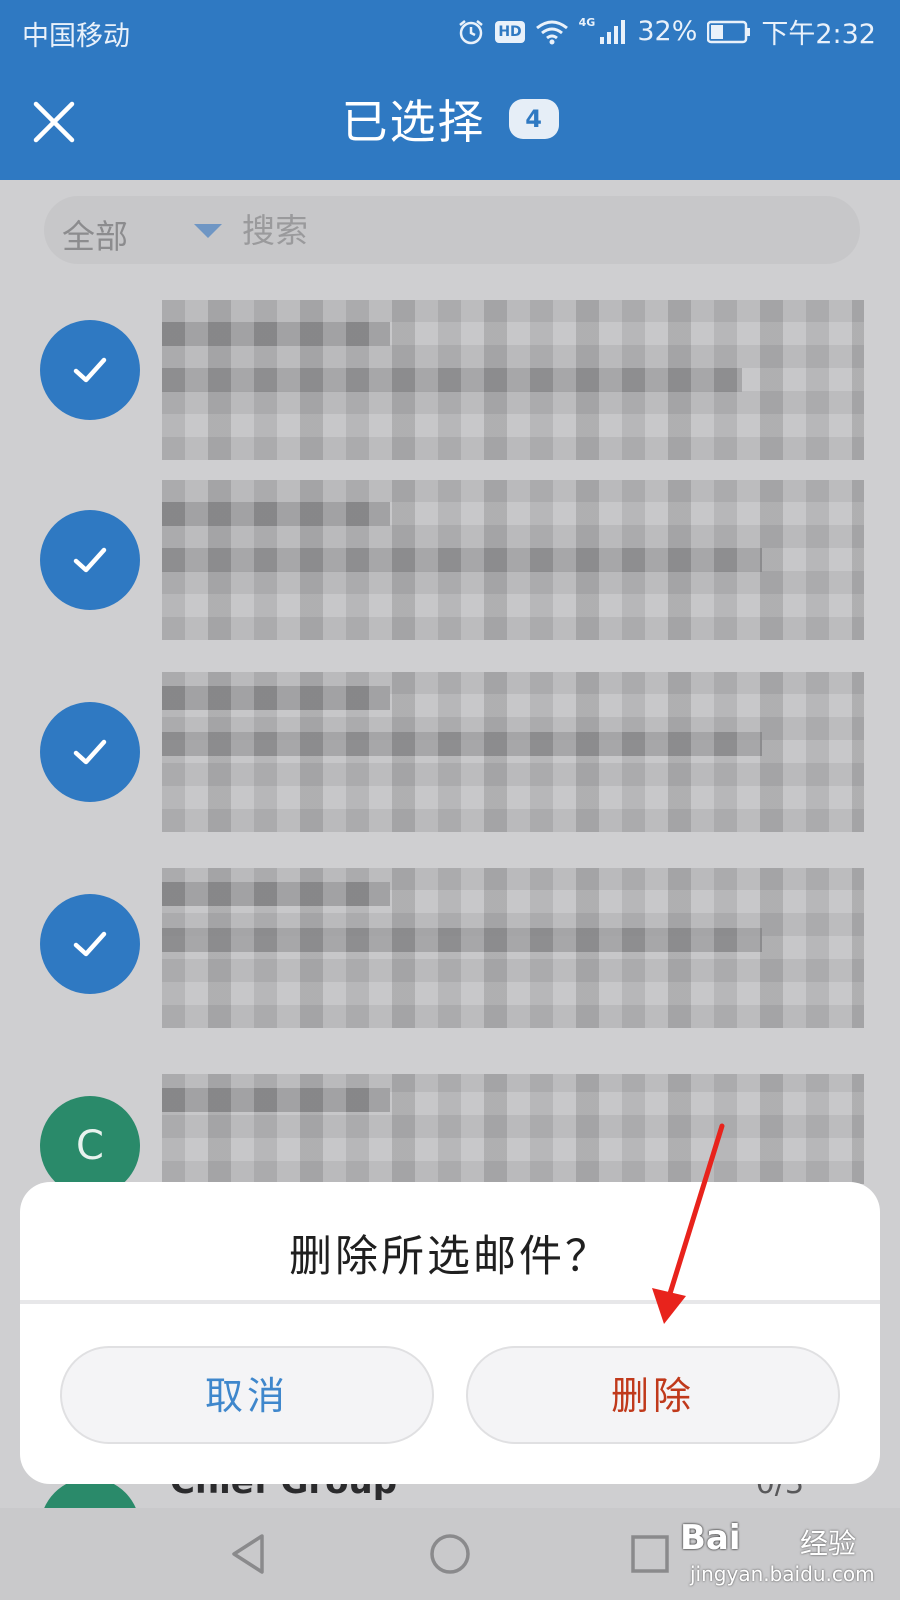 The height and width of the screenshot is (1600, 900). I want to click on home-icon, so click(450, 1554).